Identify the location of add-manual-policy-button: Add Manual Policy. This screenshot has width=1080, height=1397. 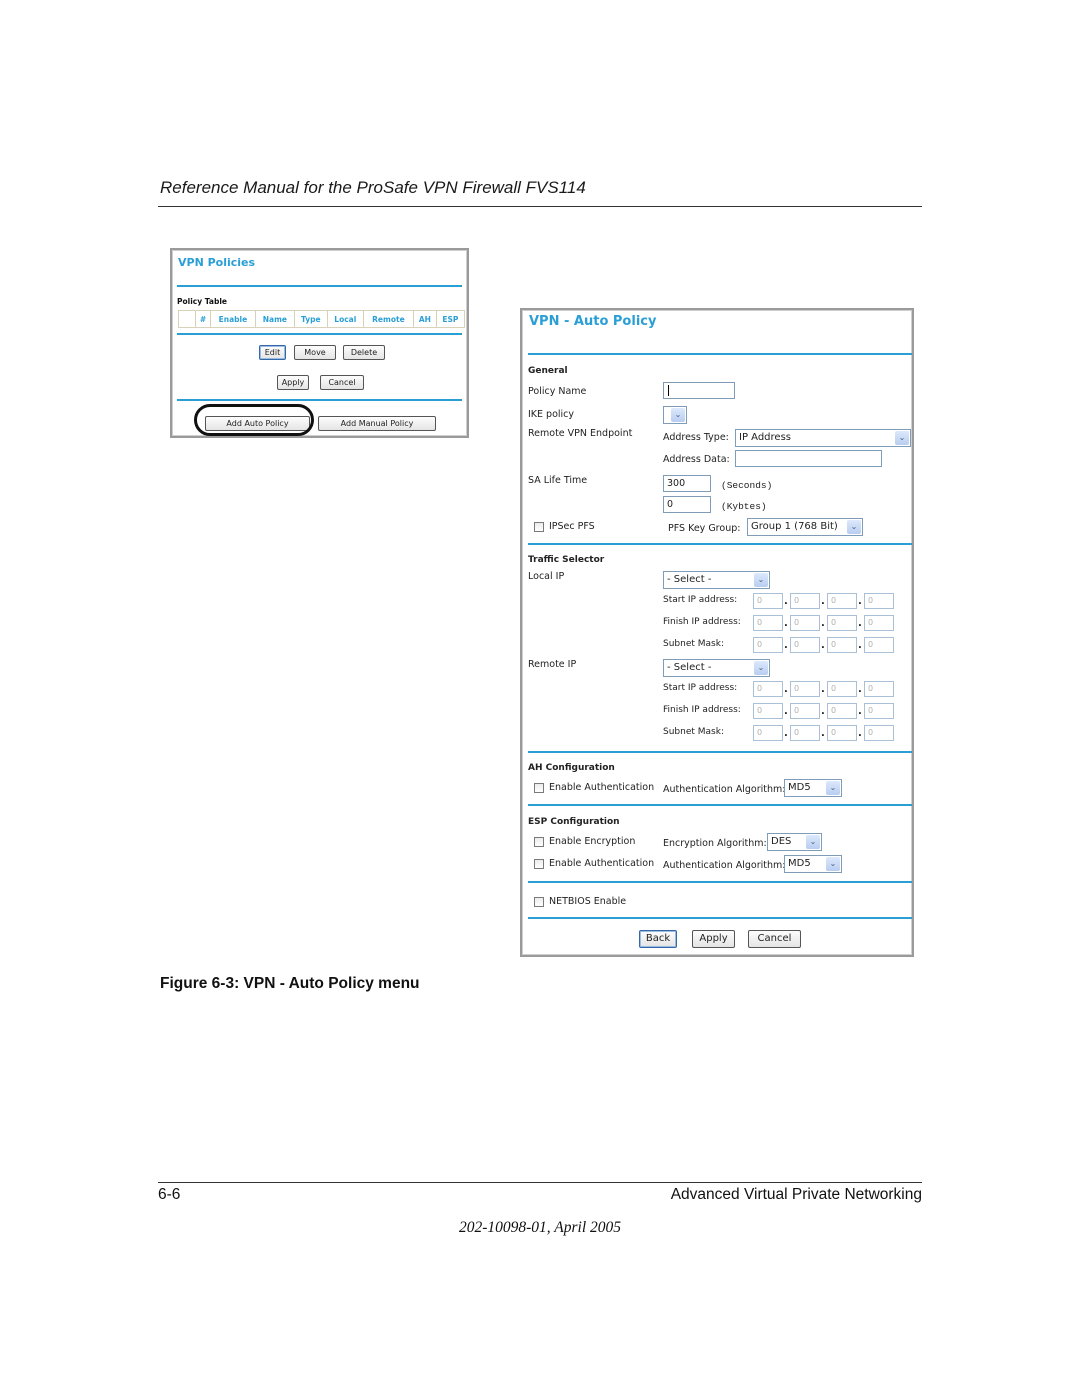
(377, 423).